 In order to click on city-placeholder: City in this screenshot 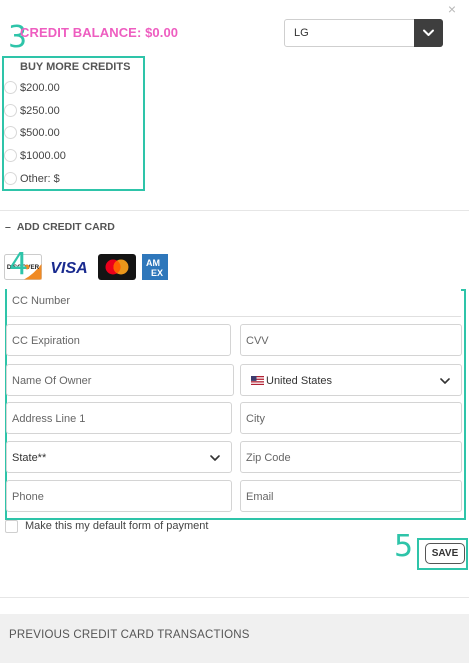, I will do `click(255, 419)`.